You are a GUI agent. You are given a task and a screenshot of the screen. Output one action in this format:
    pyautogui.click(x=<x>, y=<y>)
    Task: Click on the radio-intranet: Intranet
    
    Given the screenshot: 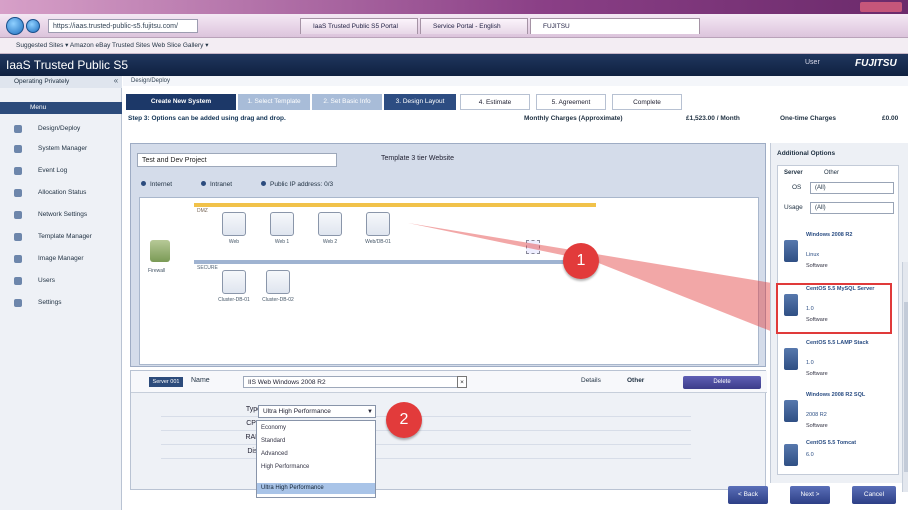 What is the action you would take?
    pyautogui.click(x=216, y=184)
    